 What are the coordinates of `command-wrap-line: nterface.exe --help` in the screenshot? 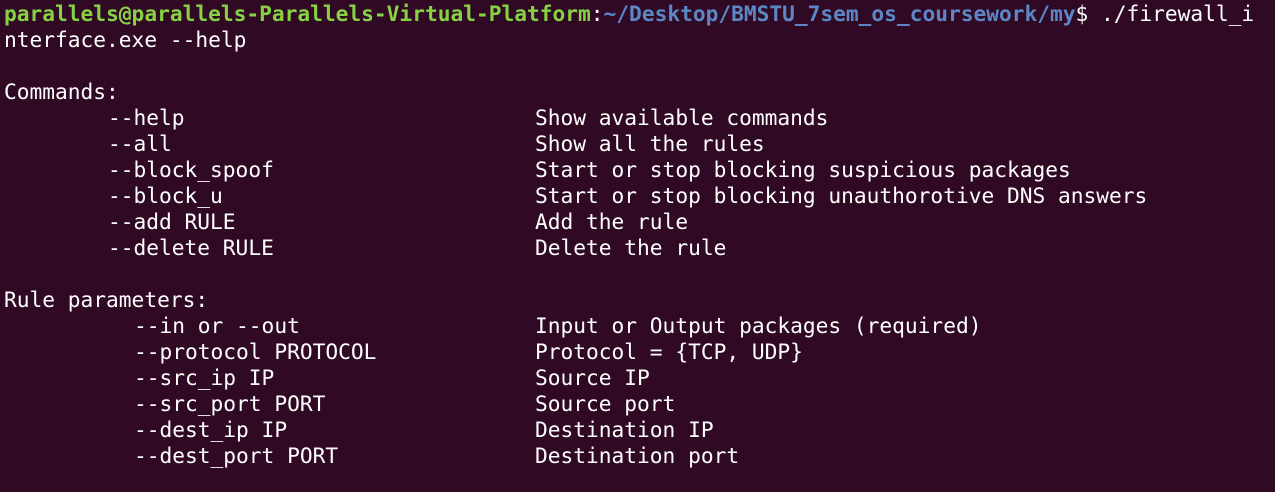 It's located at (125, 40).